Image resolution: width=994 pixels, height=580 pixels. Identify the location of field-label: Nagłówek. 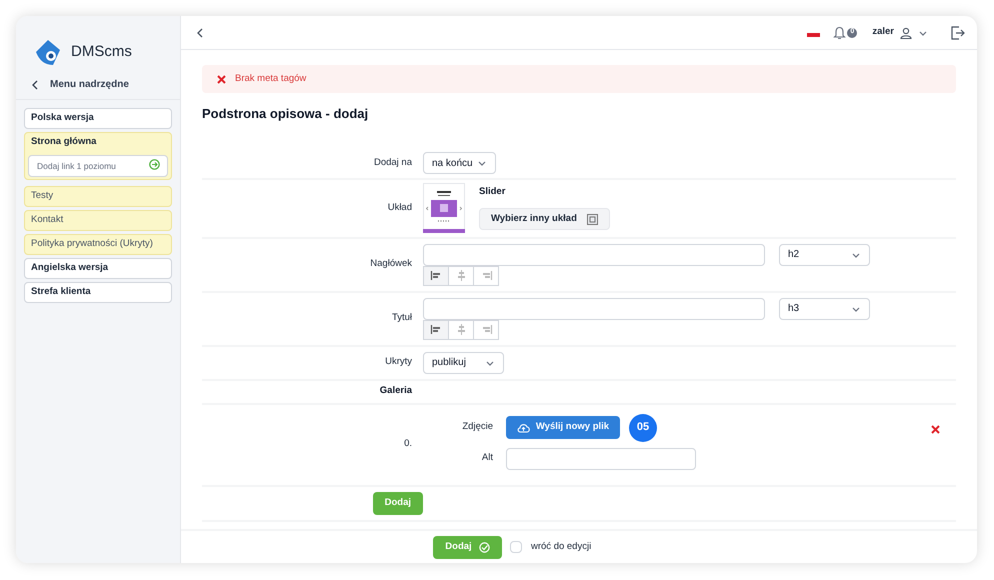
(391, 264).